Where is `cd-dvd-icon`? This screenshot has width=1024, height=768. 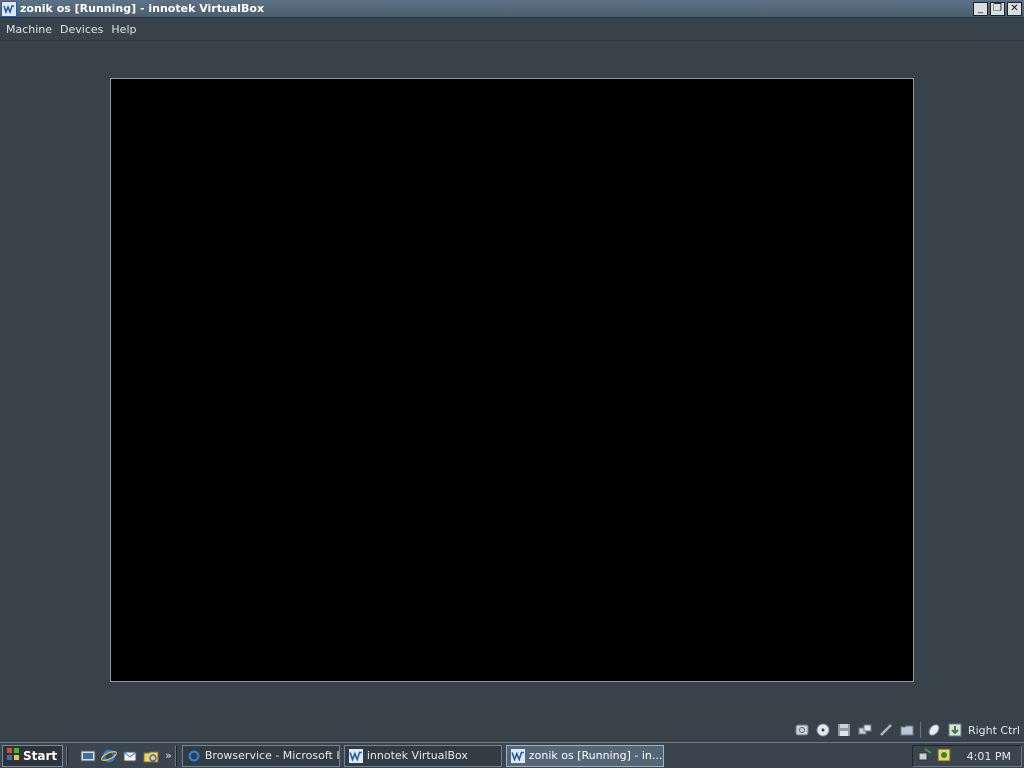 cd-dvd-icon is located at coordinates (823, 730).